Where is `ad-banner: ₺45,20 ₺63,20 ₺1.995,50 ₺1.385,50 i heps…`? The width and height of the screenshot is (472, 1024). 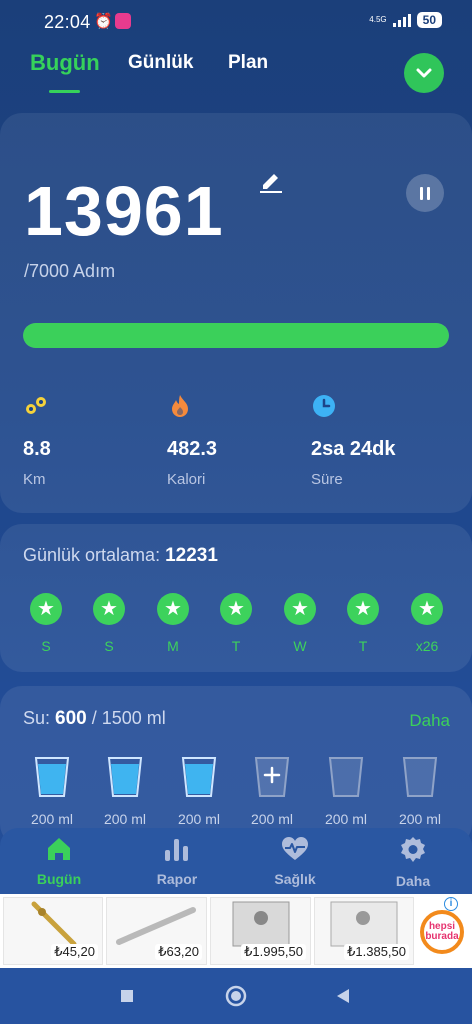
ad-banner: ₺45,20 ₺63,20 ₺1.995,50 ₺1.385,50 i heps… is located at coordinates (236, 931).